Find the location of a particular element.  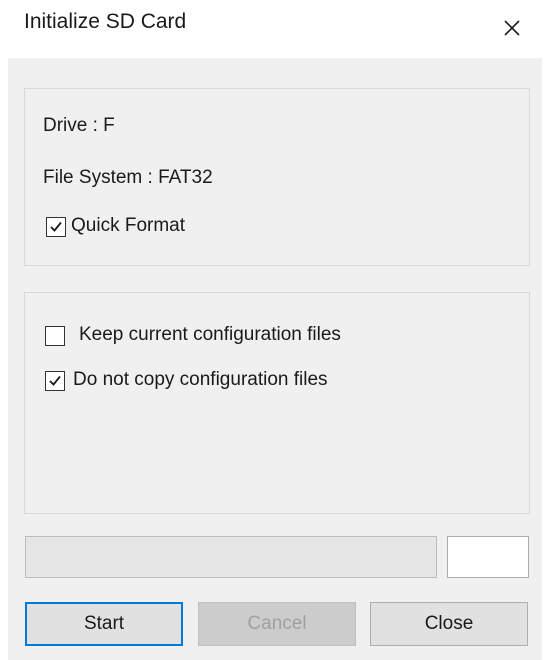

window-title: Initialize SD Card is located at coordinates (105, 21).